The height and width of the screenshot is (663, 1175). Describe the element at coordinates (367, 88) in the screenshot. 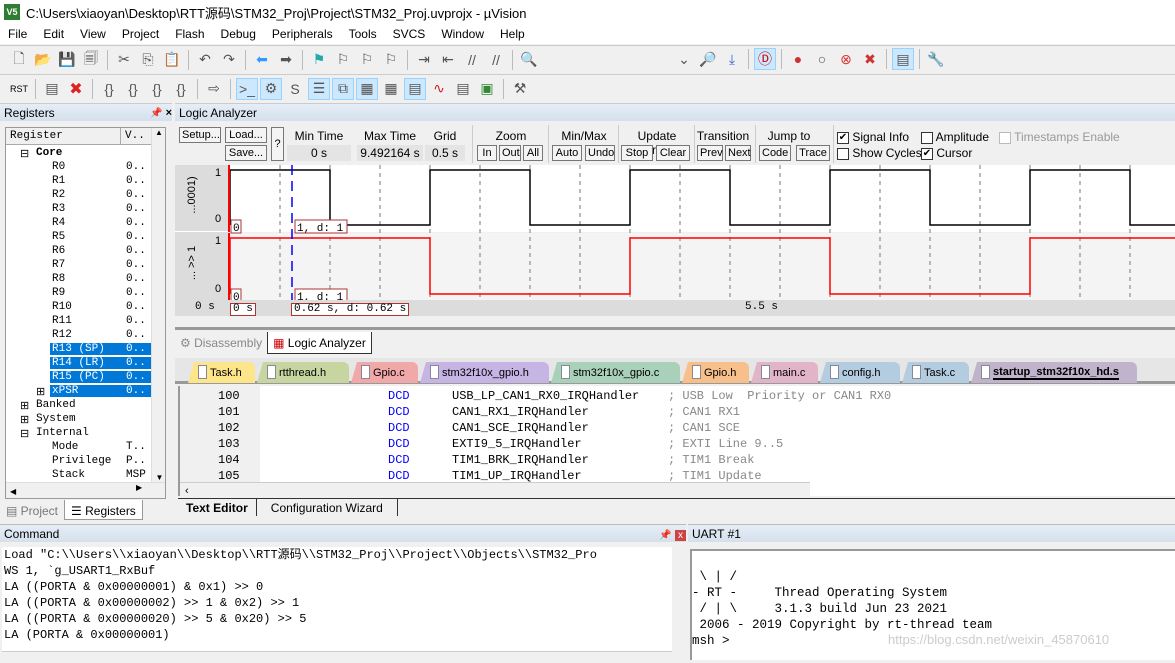

I see `watch-window-icon: ▦` at that location.